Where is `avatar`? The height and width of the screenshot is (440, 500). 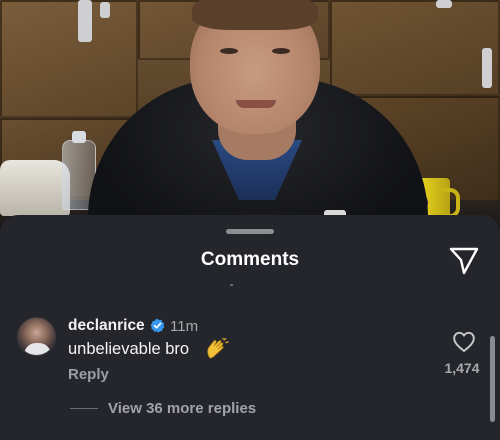
avatar is located at coordinates (36, 336).